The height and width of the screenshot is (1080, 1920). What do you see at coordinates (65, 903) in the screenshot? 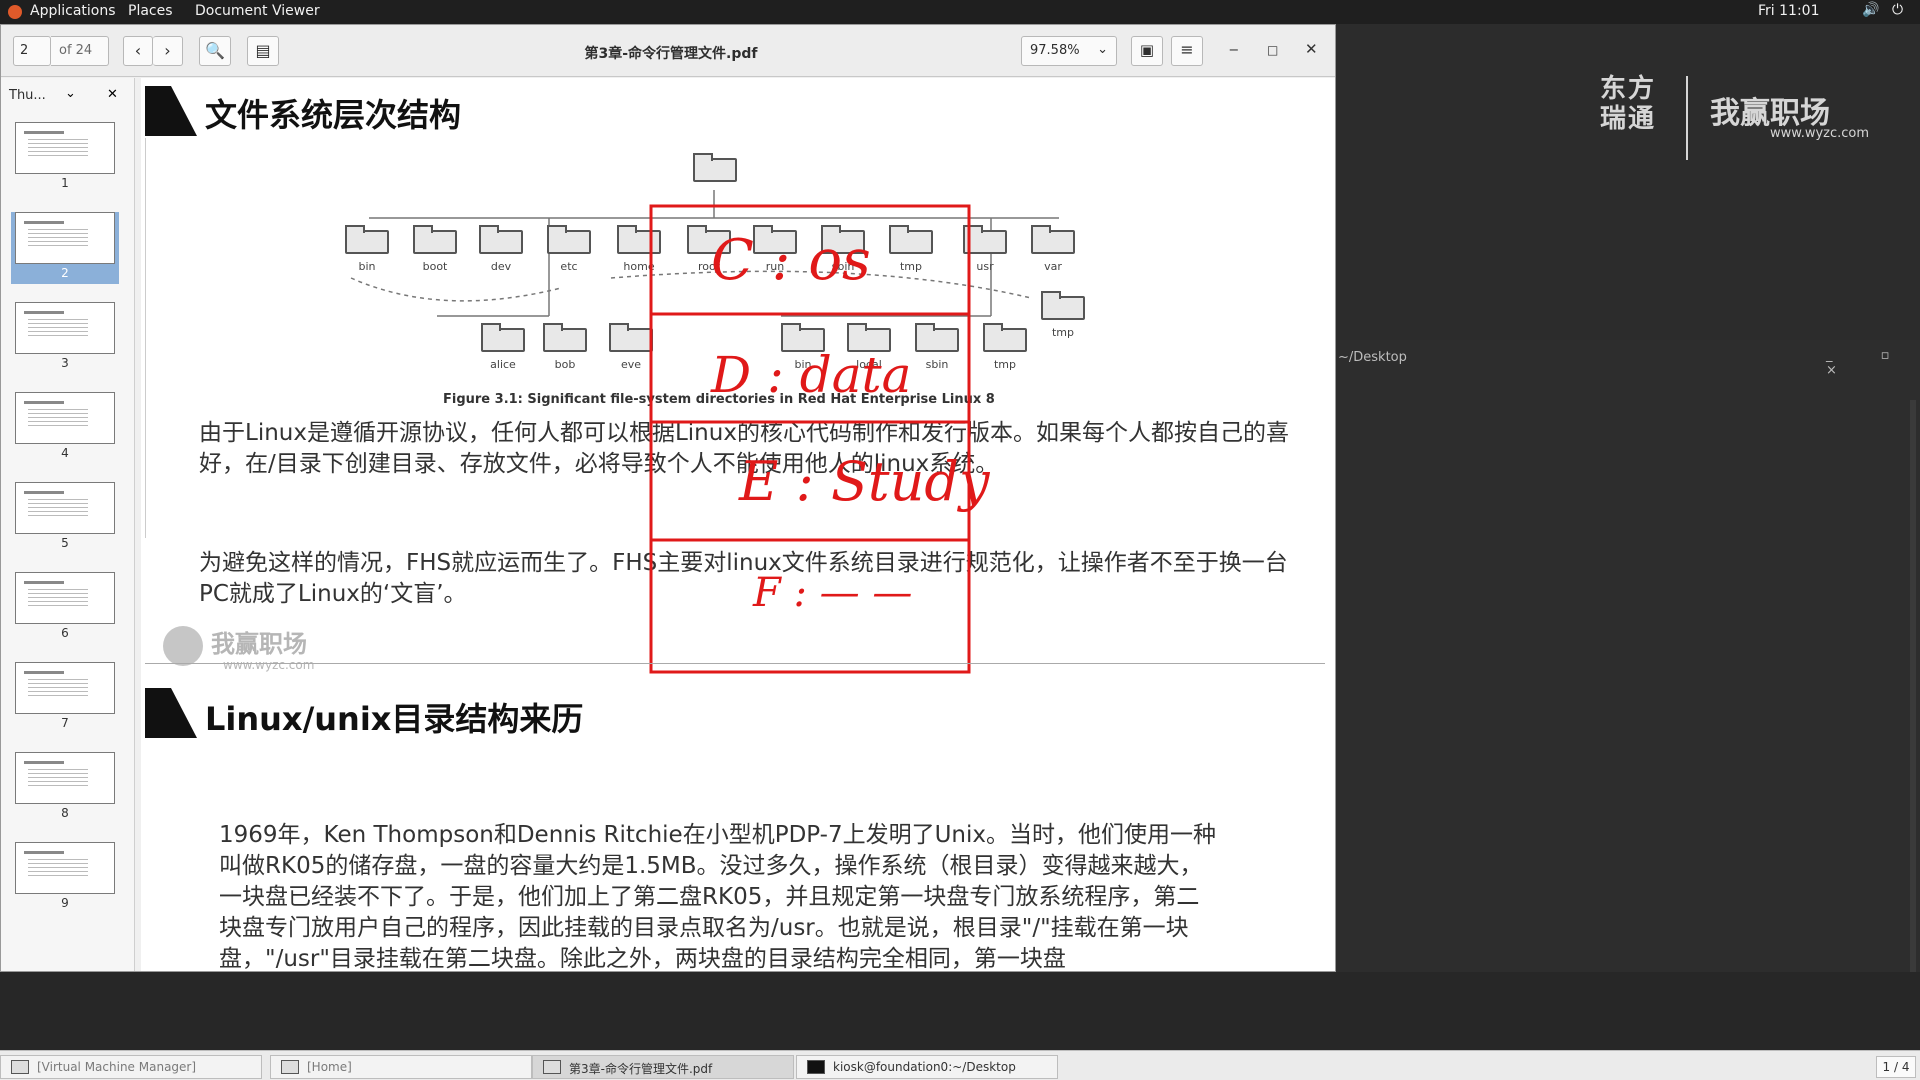
I see `thumbnail-page-number: 9` at bounding box center [65, 903].